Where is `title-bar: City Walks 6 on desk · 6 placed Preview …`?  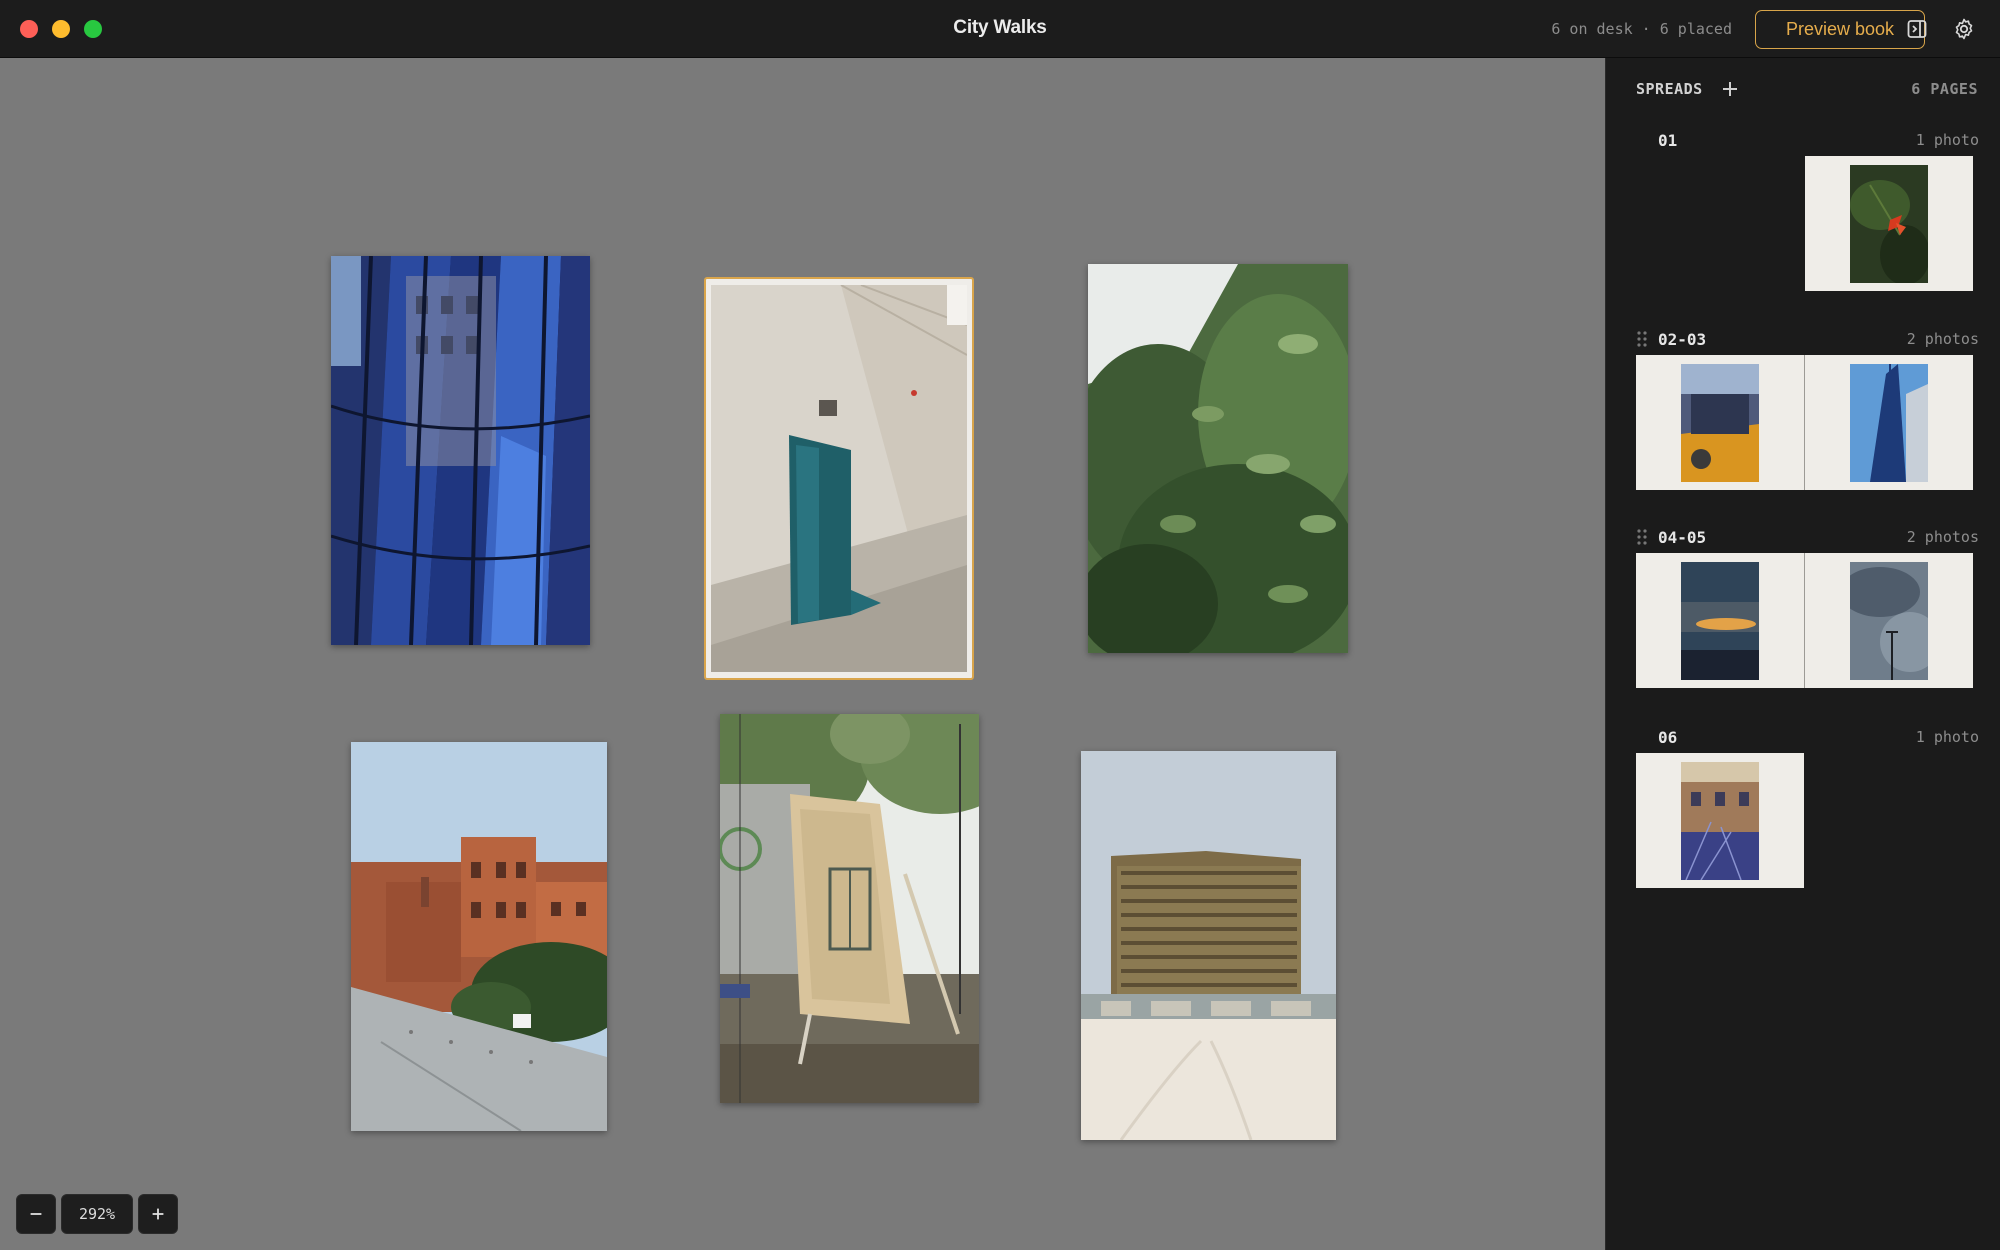
title-bar: City Walks 6 on desk · 6 placed Preview … is located at coordinates (1000, 29).